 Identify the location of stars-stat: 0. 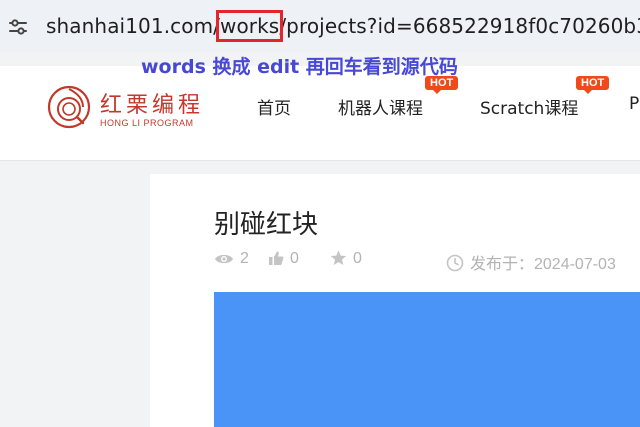
(346, 259).